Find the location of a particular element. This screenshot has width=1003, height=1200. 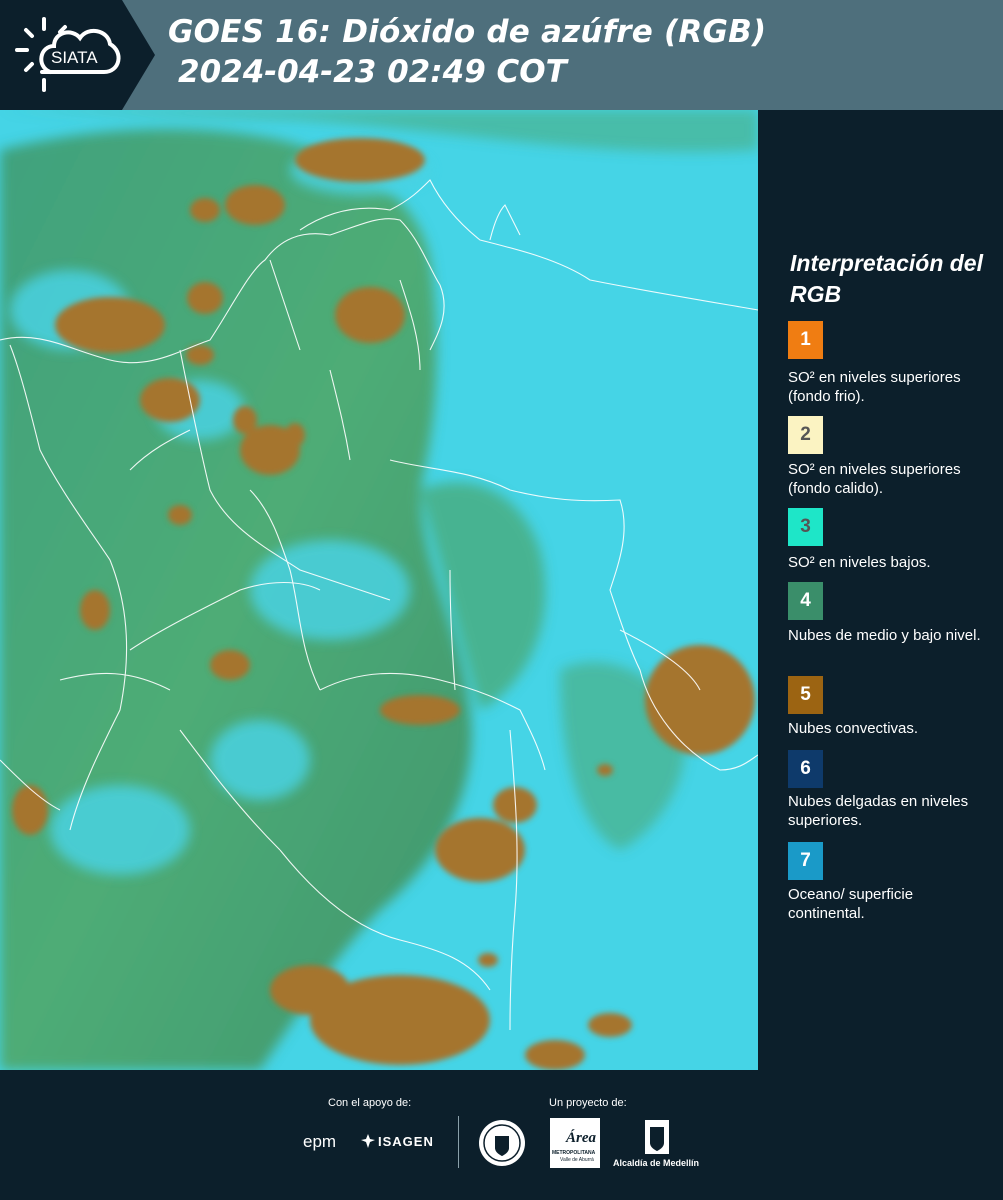

legend-swatch-3: 3 is located at coordinates (805, 527).